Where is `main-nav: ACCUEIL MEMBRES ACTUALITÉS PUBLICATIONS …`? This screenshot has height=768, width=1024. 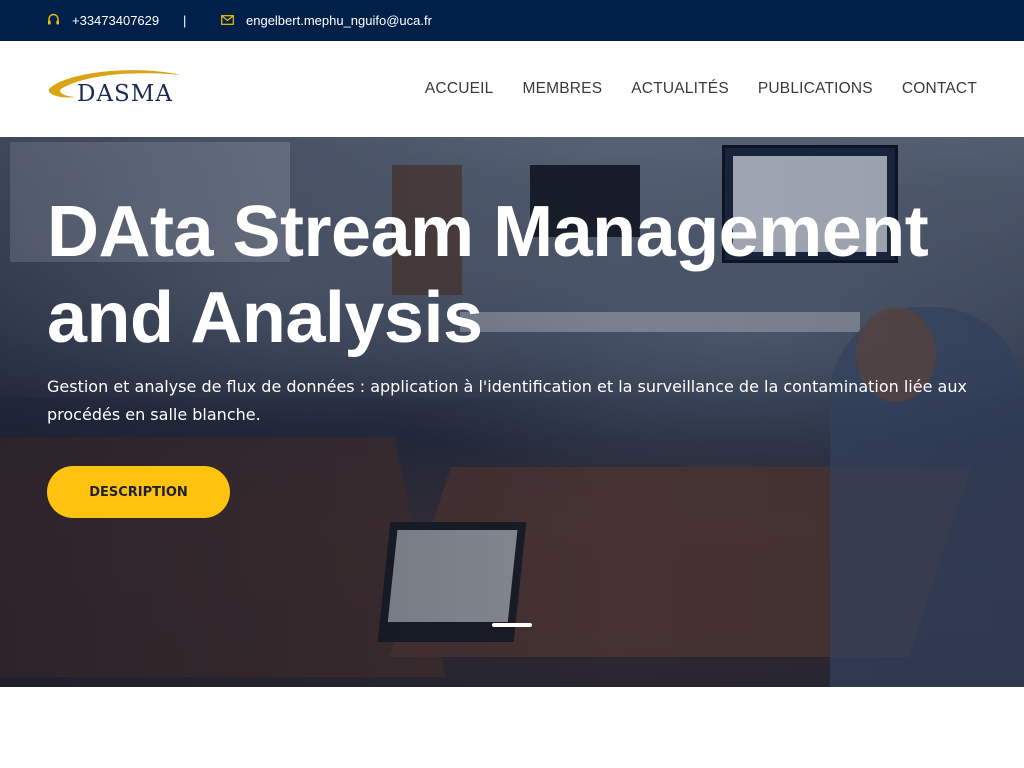 main-nav: ACCUEIL MEMBRES ACTUALITÉS PUBLICATIONS … is located at coordinates (701, 89).